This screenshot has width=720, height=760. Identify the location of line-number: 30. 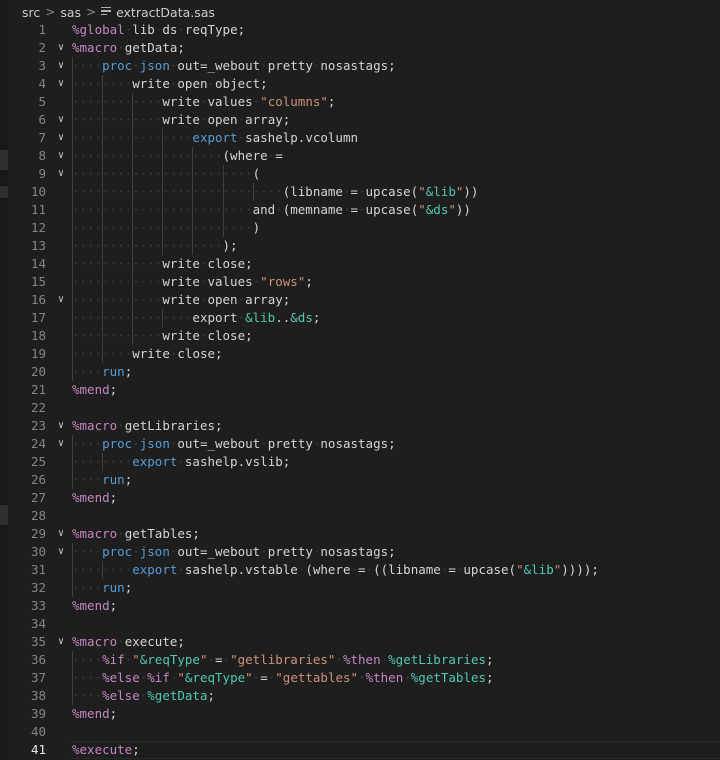
(38, 551).